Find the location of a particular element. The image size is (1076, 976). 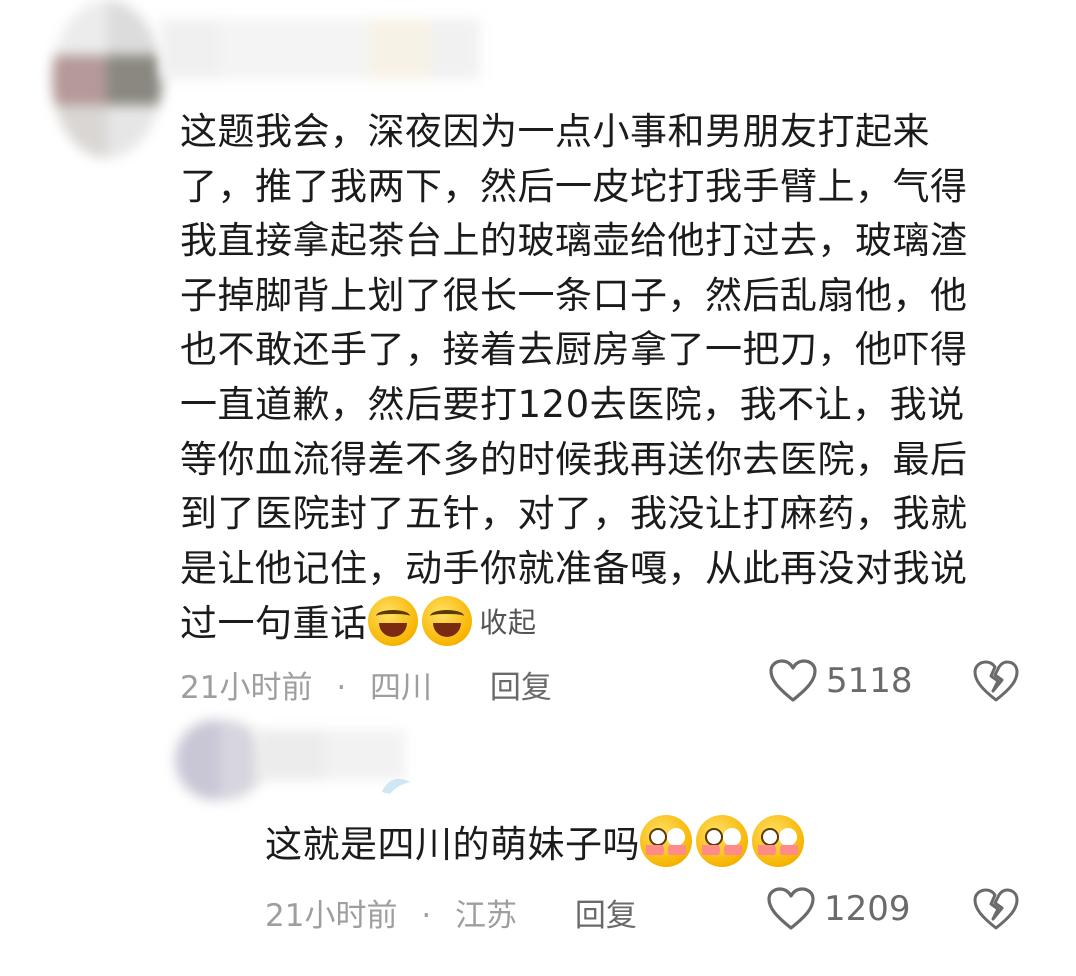

like-button: 5118 is located at coordinates (840, 681).